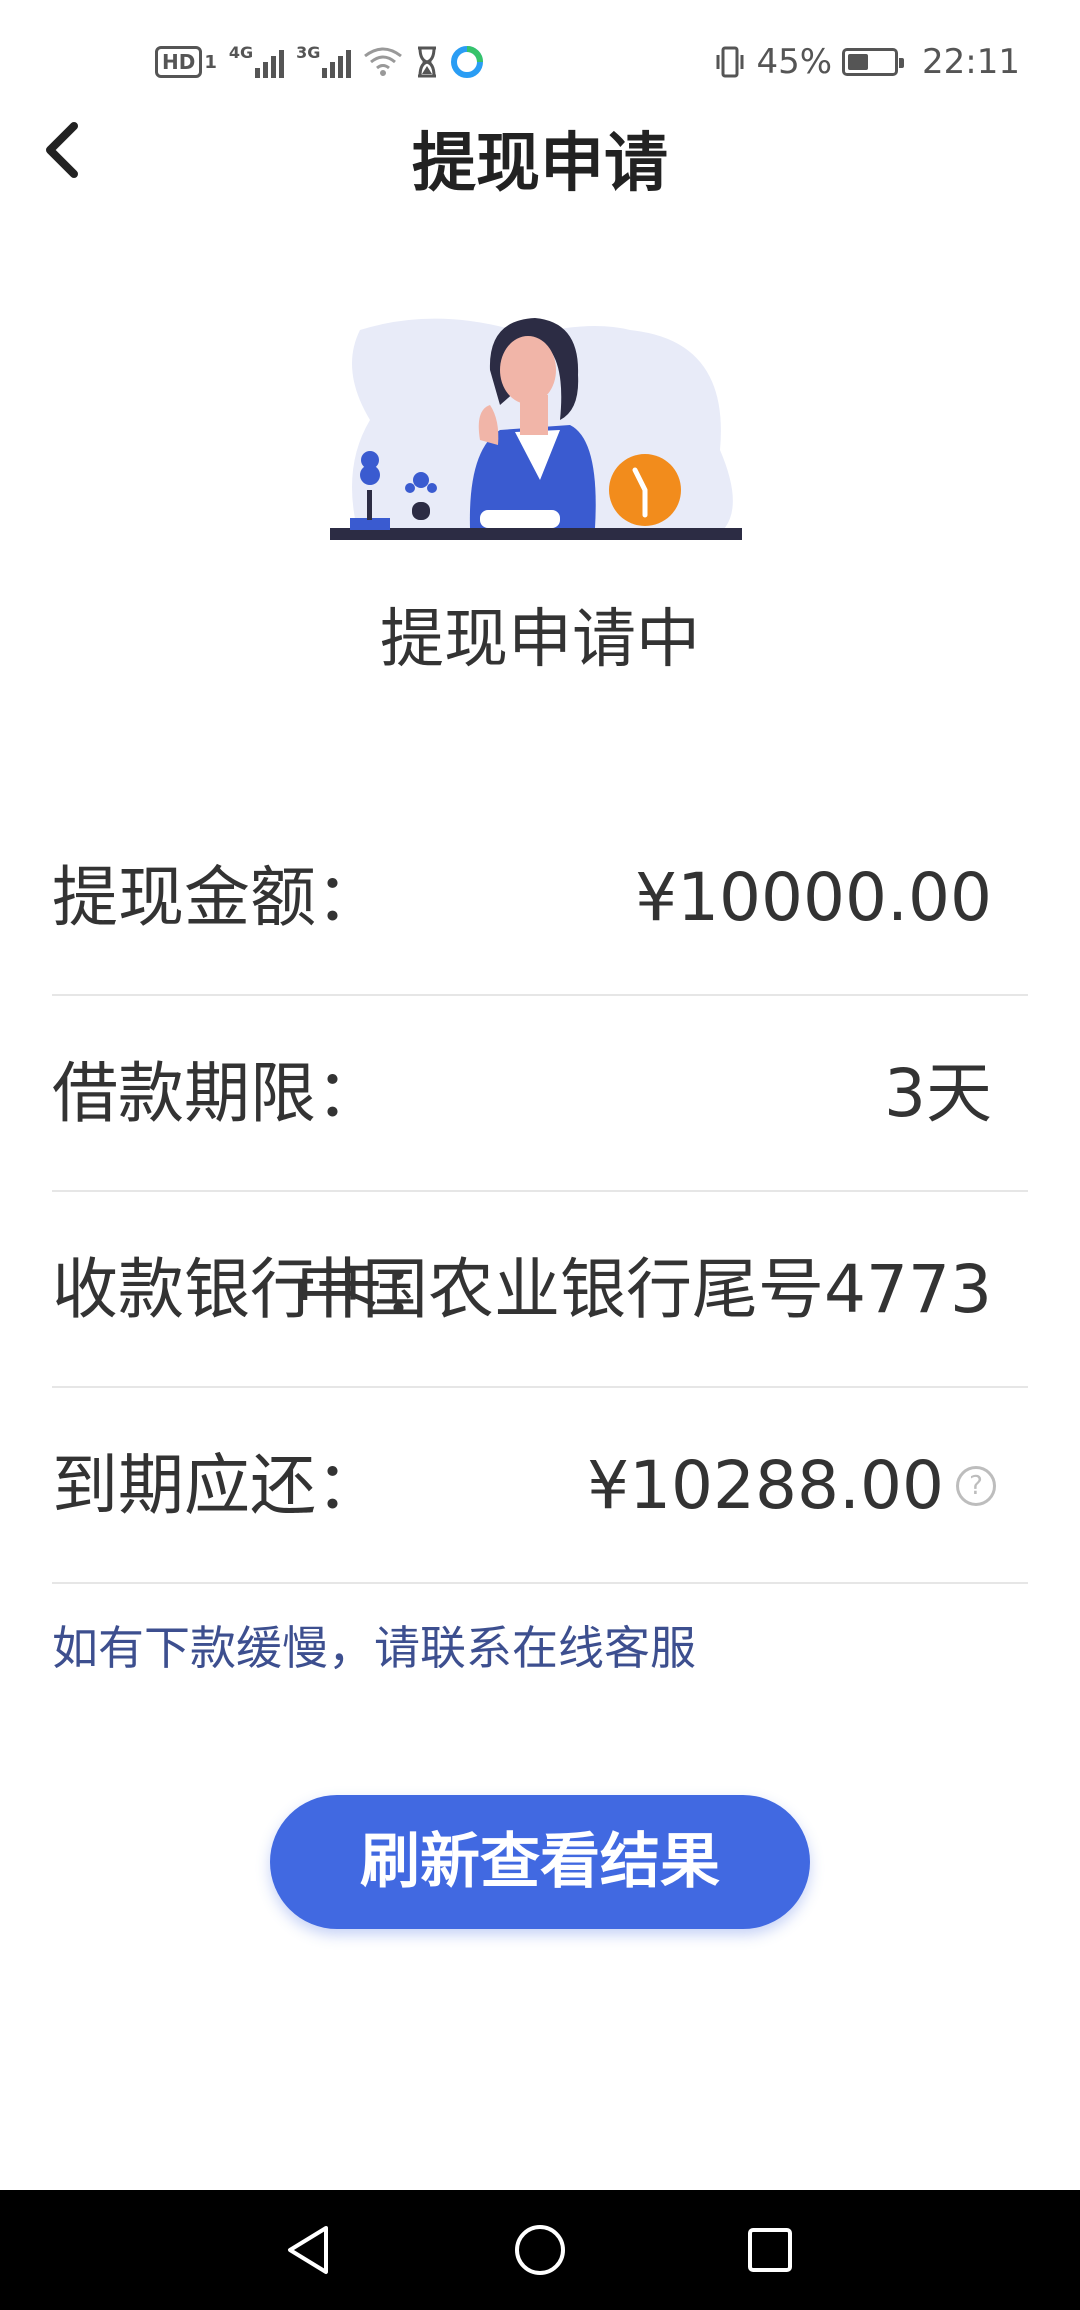  I want to click on battery-icon, so click(873, 62).